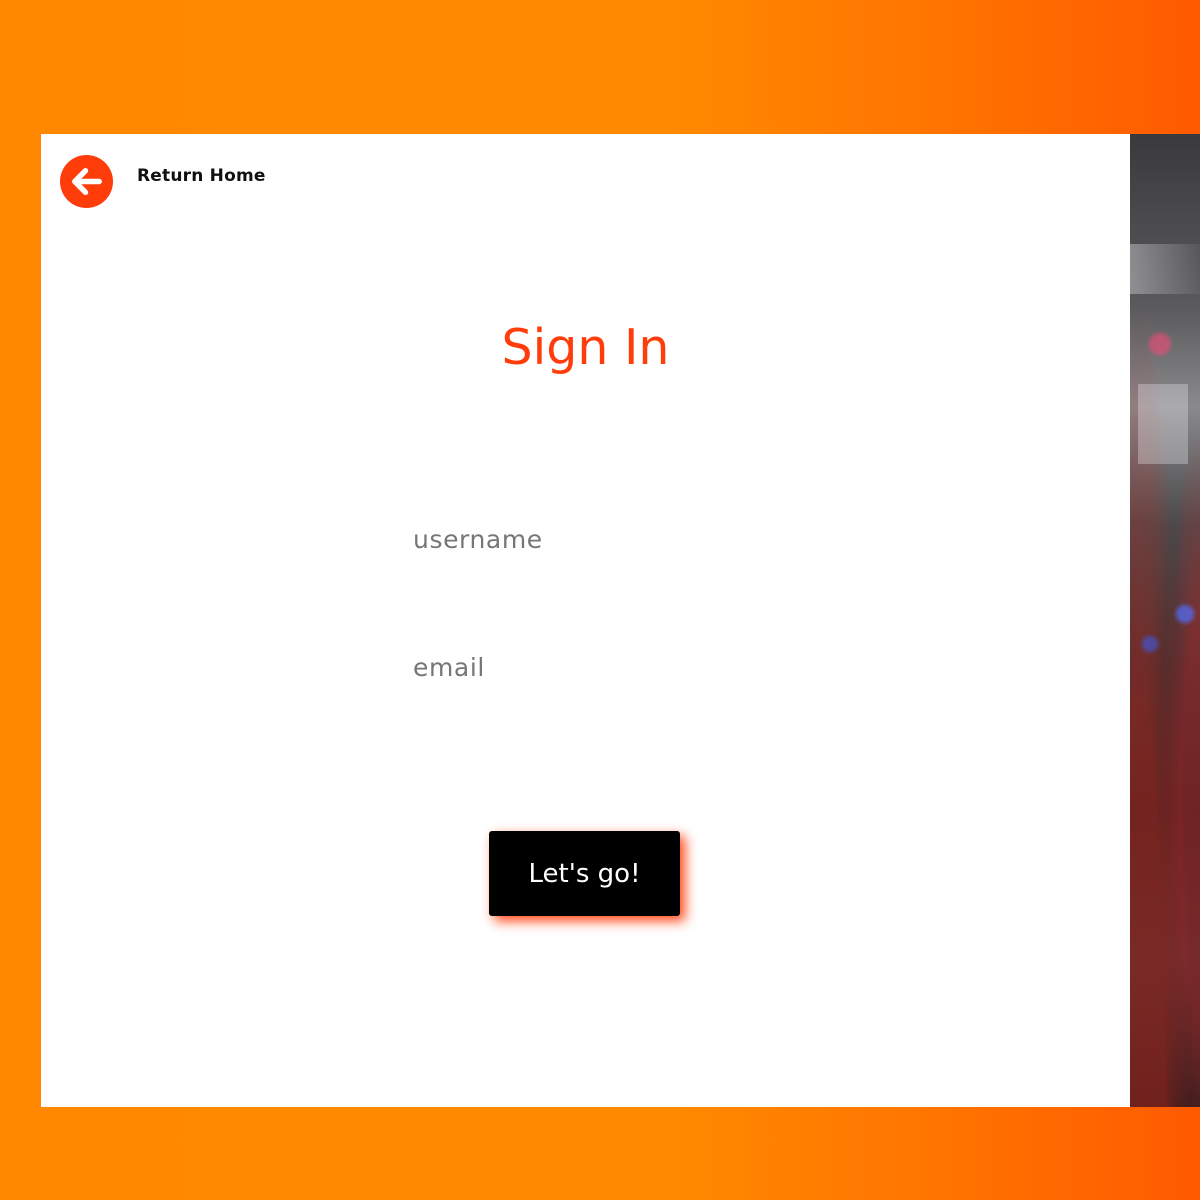 Image resolution: width=1200 pixels, height=1200 pixels. I want to click on submit-button: Let's go!, so click(584, 873).